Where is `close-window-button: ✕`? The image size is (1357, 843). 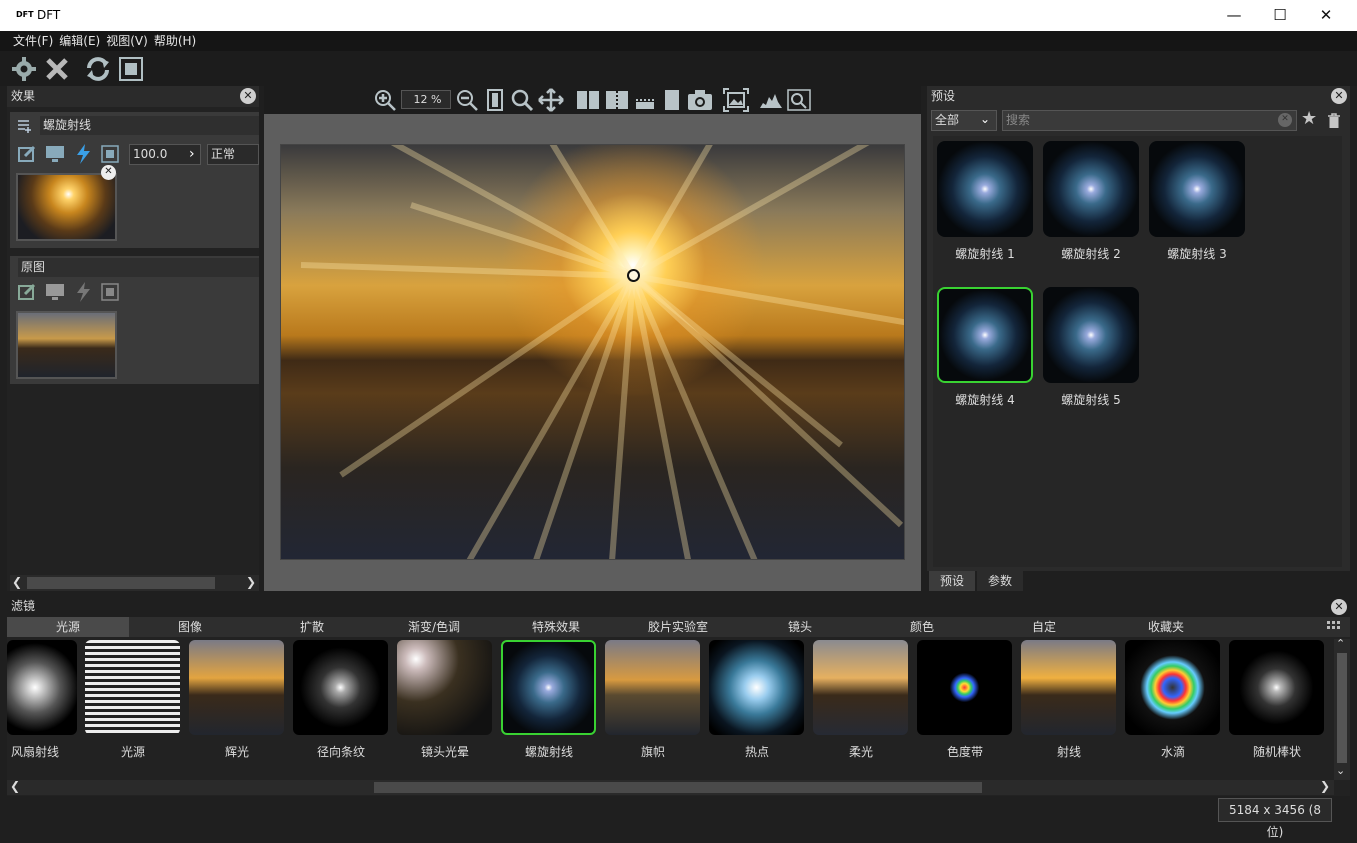
close-window-button: ✕ is located at coordinates (1326, 15).